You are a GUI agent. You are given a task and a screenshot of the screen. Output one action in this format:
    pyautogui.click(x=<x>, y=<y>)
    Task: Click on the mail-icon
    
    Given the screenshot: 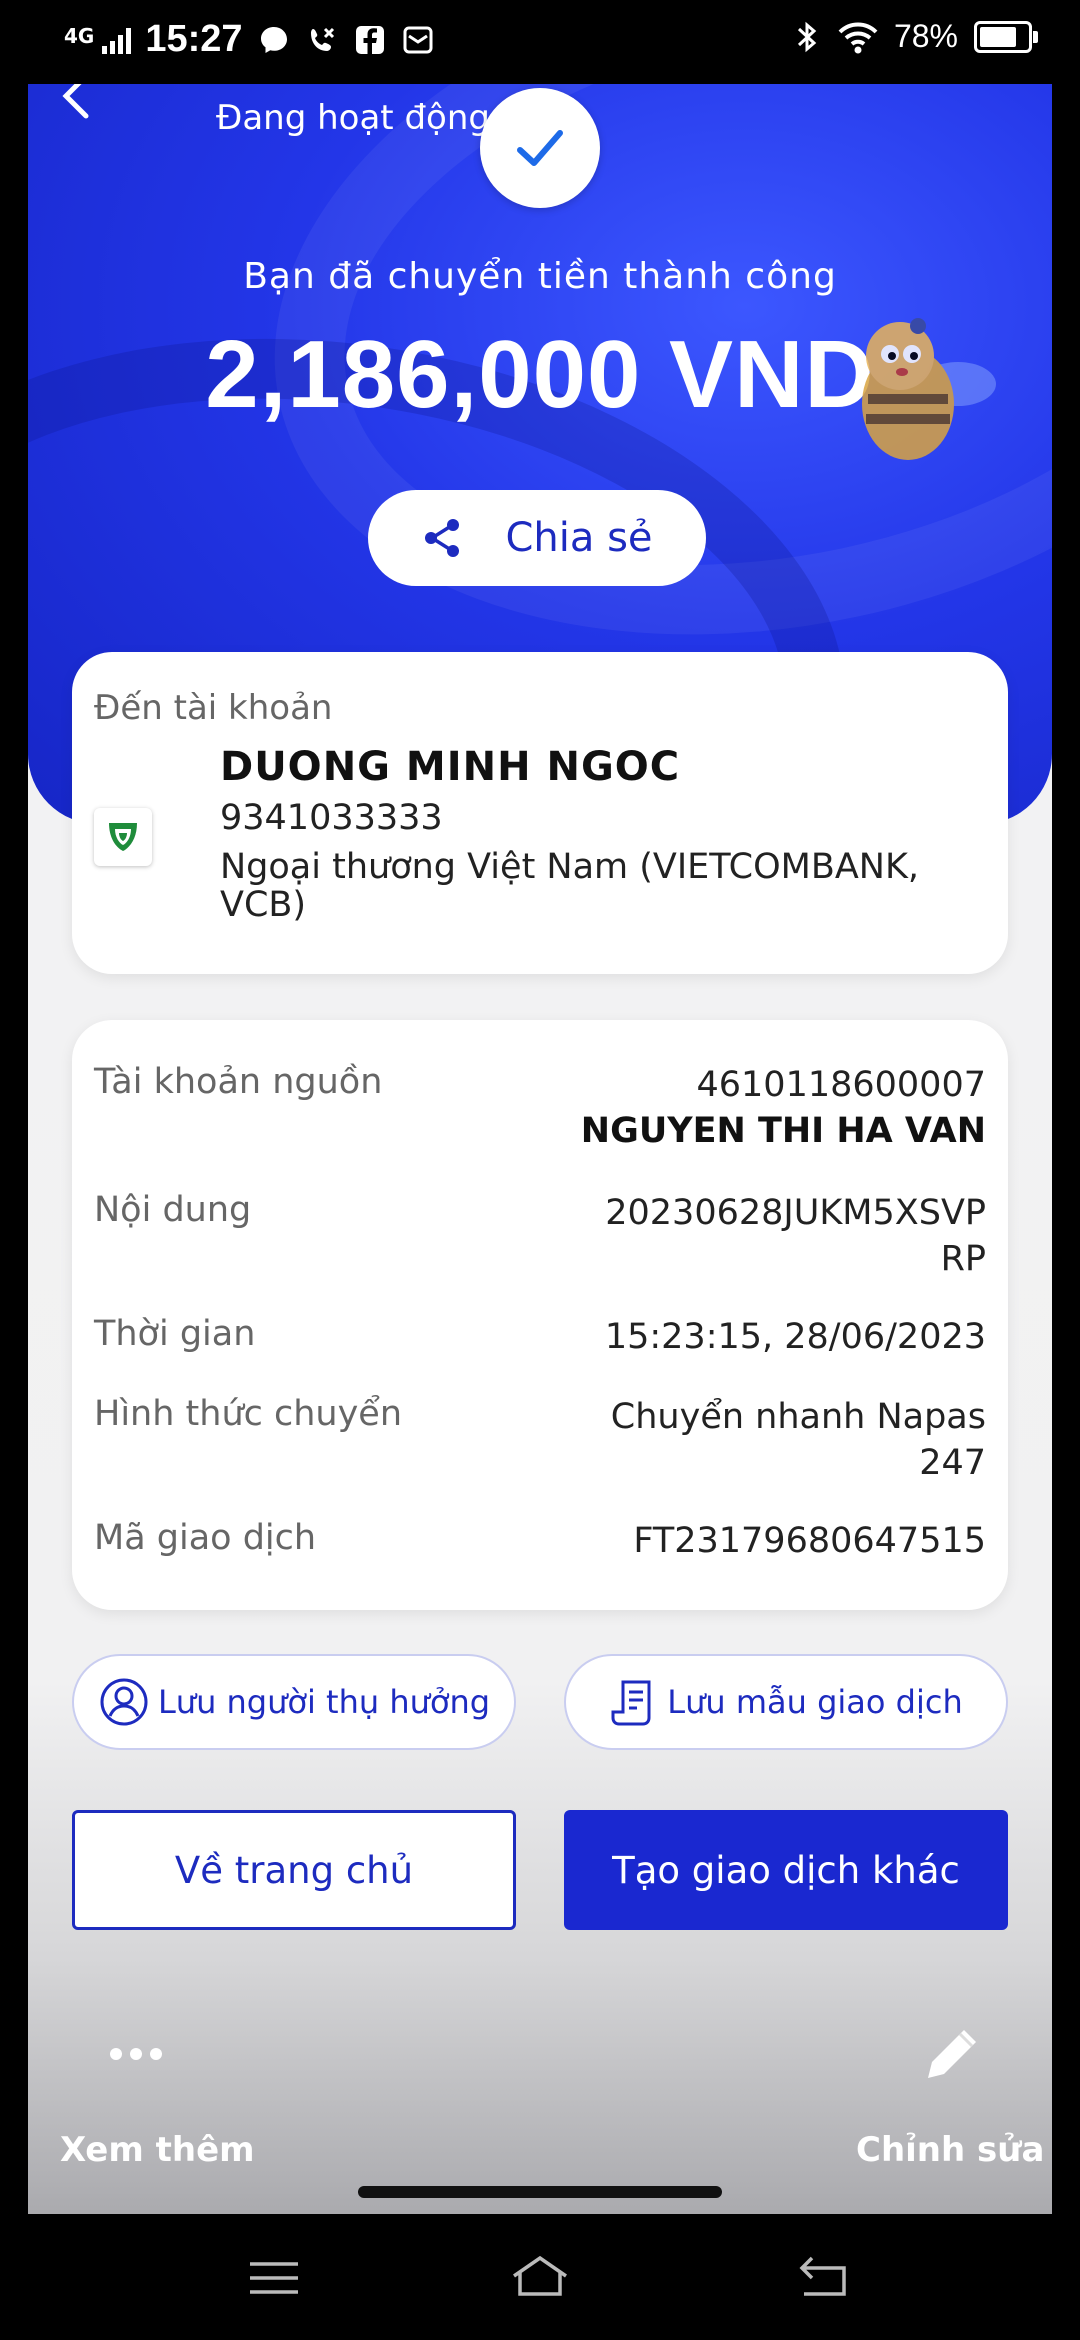 What is the action you would take?
    pyautogui.click(x=418, y=39)
    